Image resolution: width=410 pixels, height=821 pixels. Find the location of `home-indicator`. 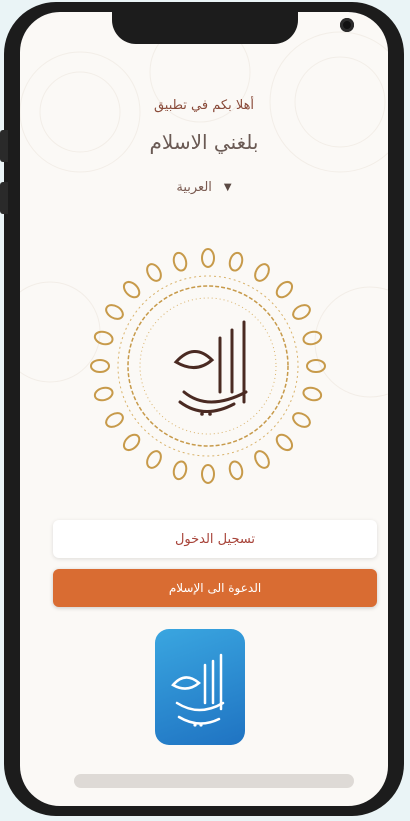

home-indicator is located at coordinates (214, 781).